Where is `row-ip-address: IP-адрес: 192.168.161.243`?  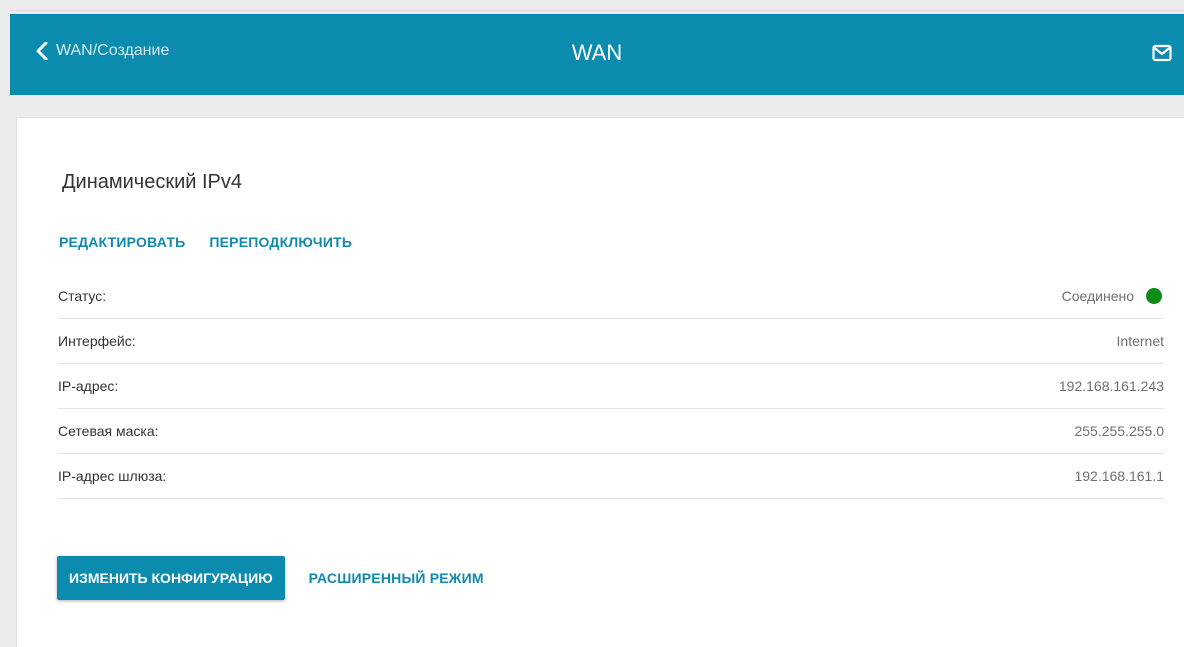
row-ip-address: IP-адрес: 192.168.161.243 is located at coordinates (611, 386).